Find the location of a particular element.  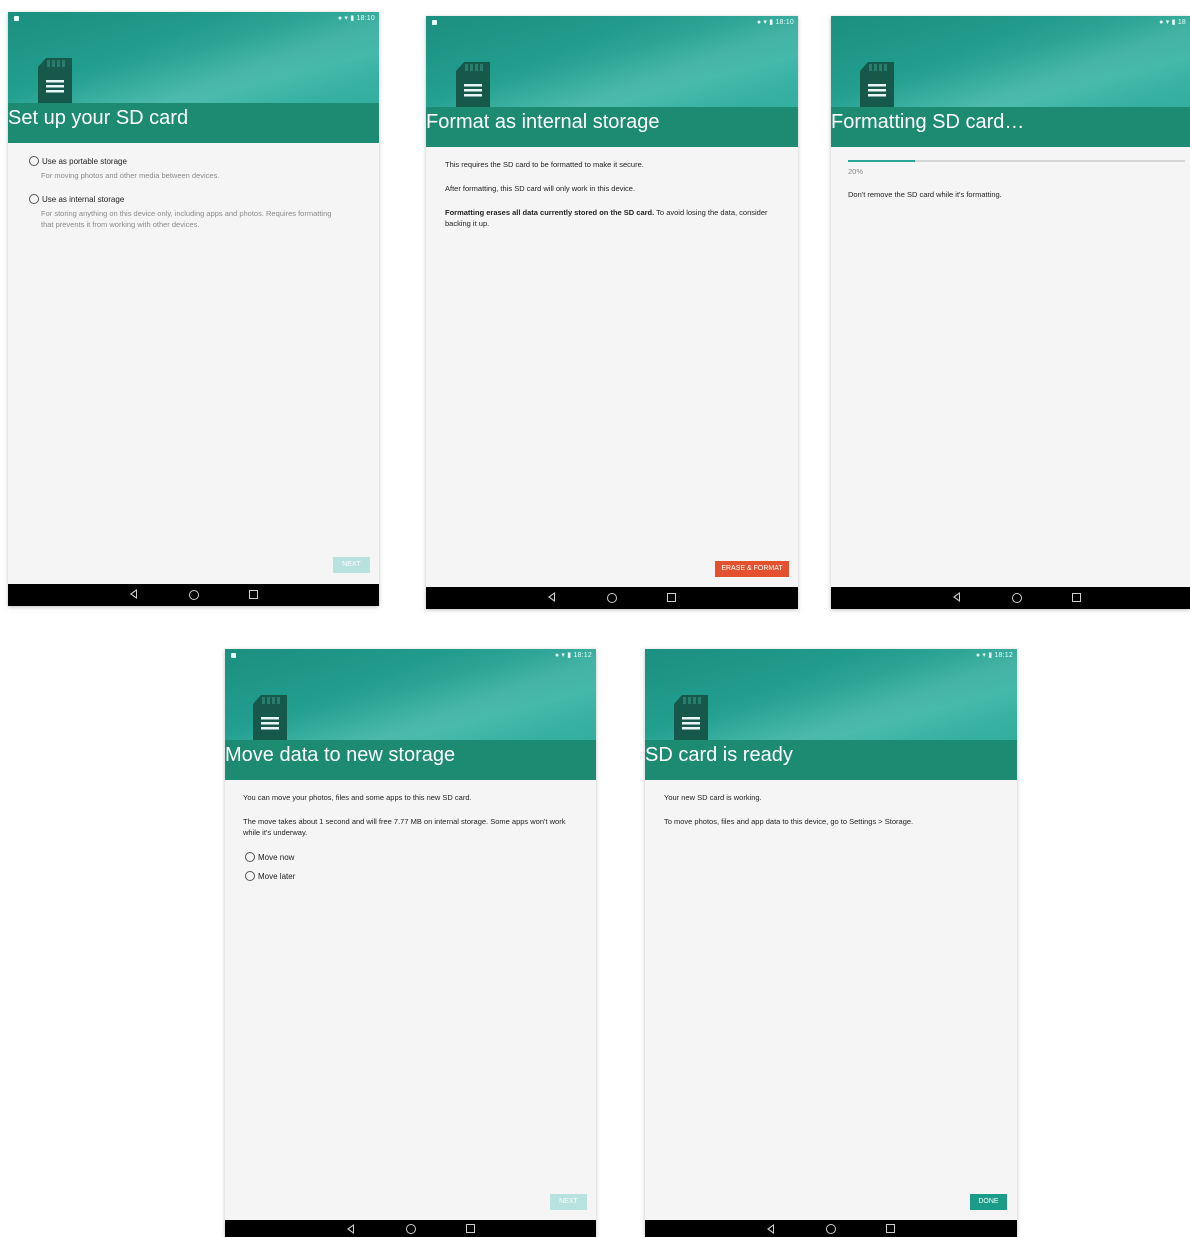

option-label: Move now is located at coordinates (276, 857).